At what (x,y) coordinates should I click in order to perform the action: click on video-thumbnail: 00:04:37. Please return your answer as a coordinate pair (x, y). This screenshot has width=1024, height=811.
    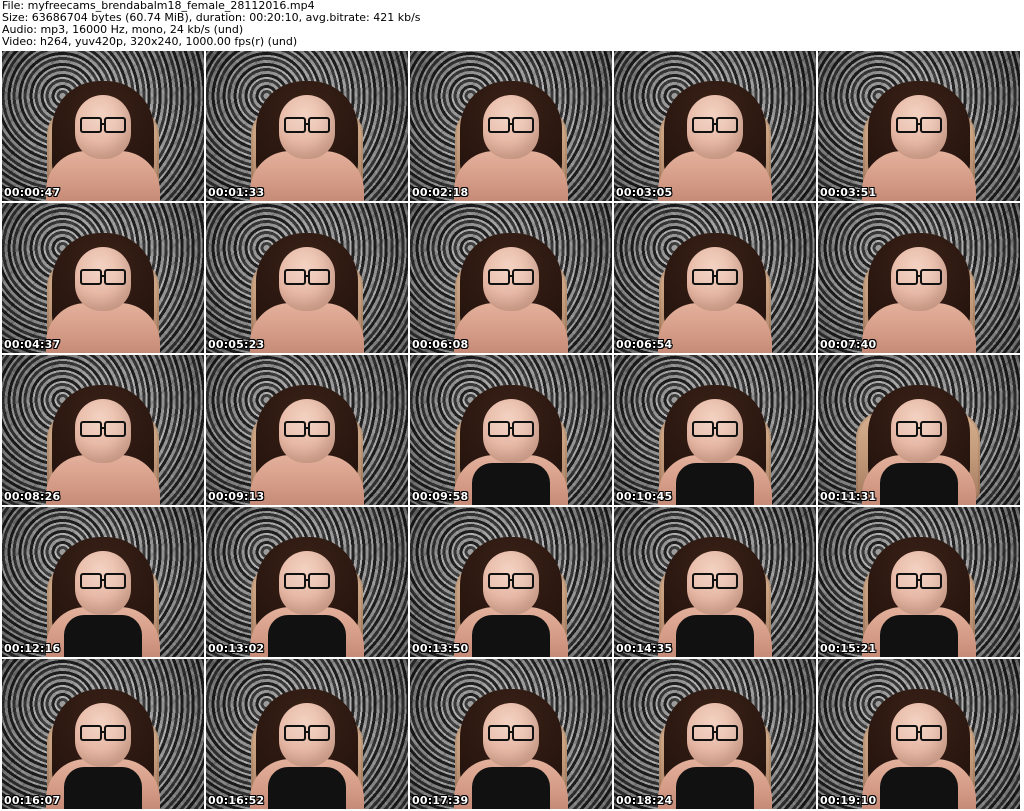
    Looking at the image, I should click on (103, 278).